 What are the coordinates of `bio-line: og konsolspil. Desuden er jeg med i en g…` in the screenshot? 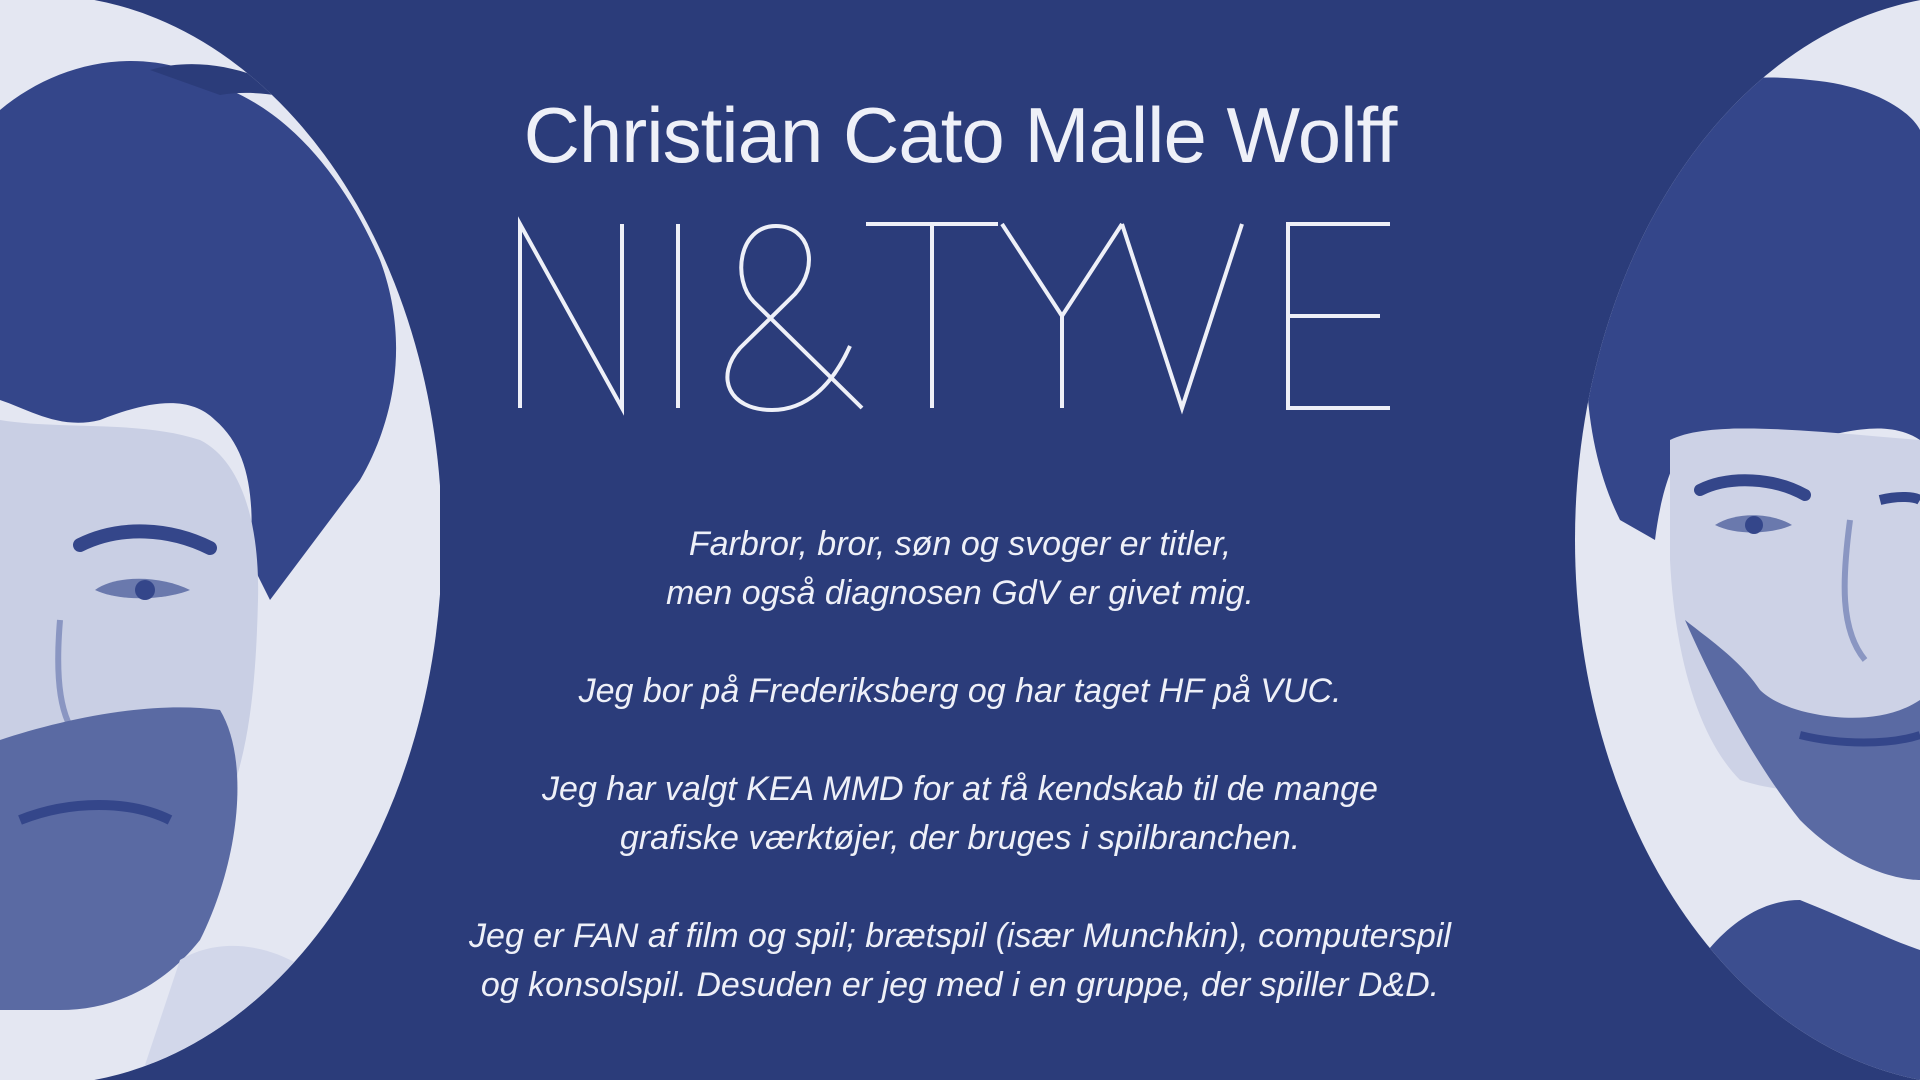 It's located at (960, 985).